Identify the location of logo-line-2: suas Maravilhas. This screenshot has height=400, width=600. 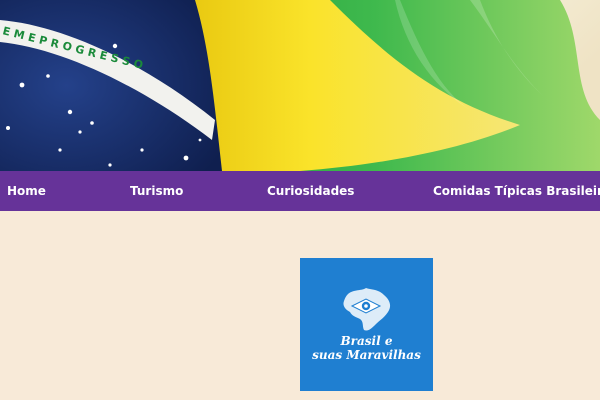
(366, 355).